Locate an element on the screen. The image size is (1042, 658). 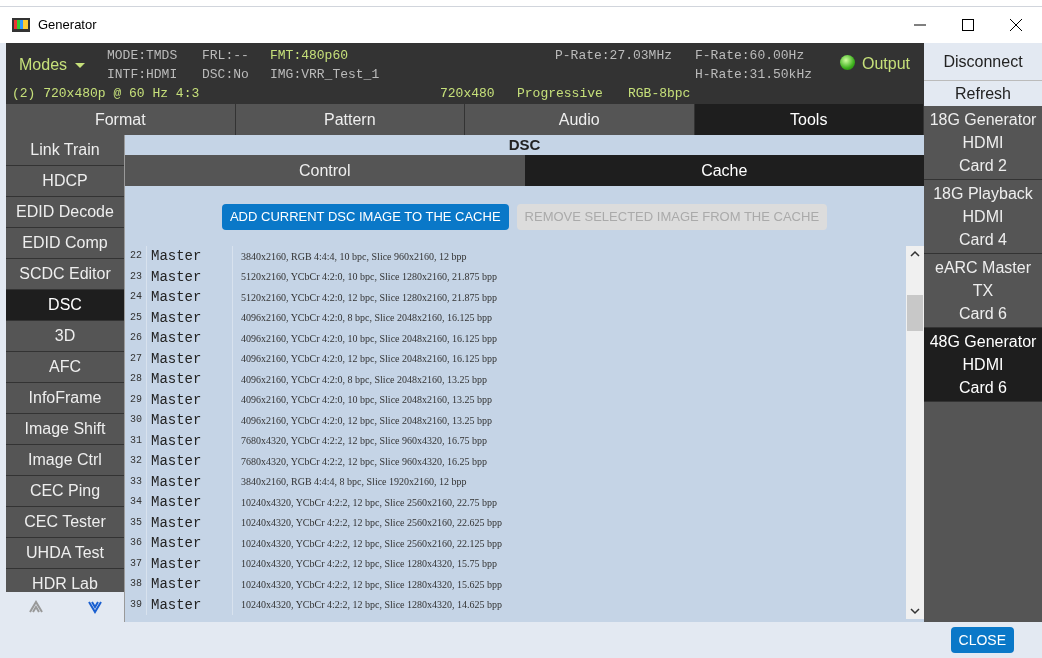
subtab: Control is located at coordinates (325, 170).